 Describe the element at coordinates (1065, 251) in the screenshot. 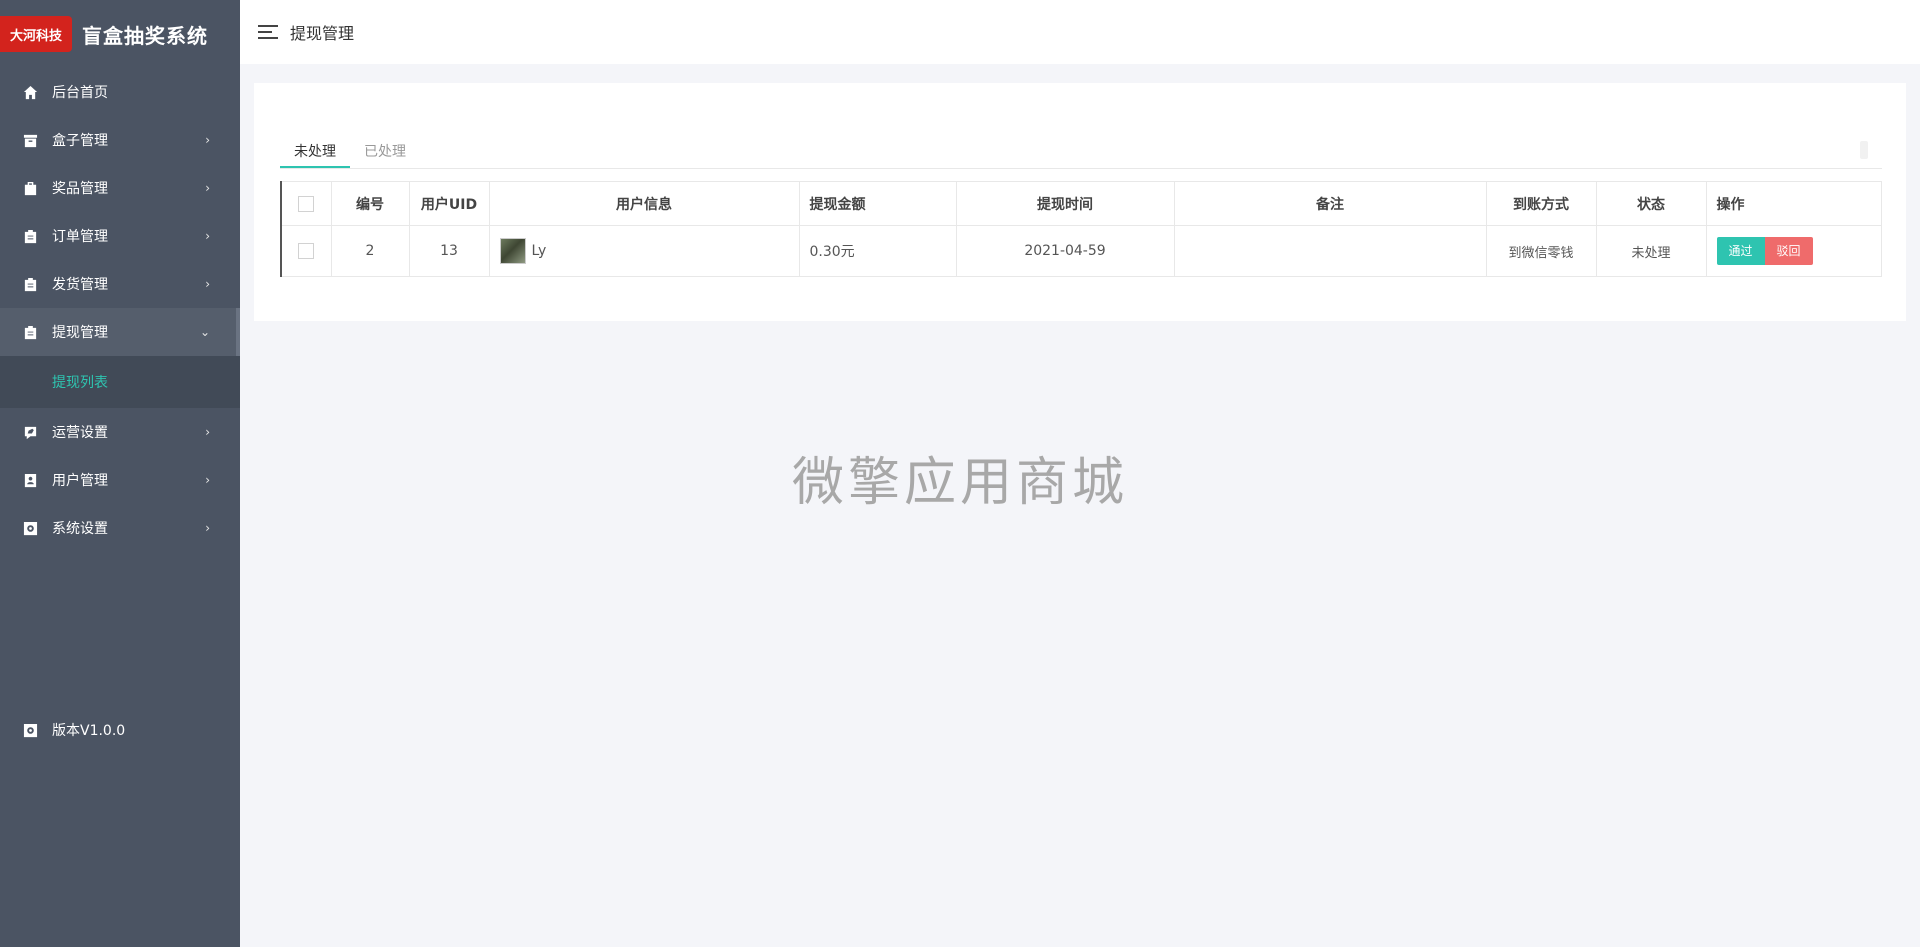

I see `cell-time: 2021-04-59` at that location.